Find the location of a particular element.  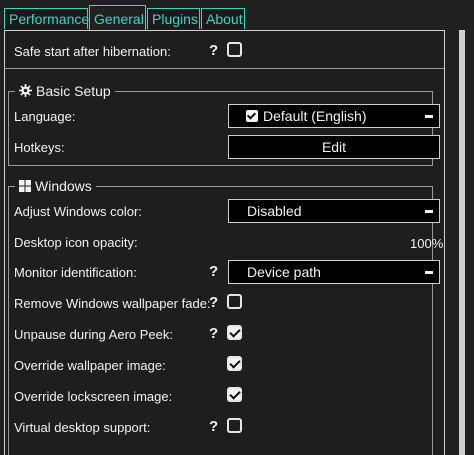

desktop-icon-opacity-value: 100% is located at coordinates (426, 243).